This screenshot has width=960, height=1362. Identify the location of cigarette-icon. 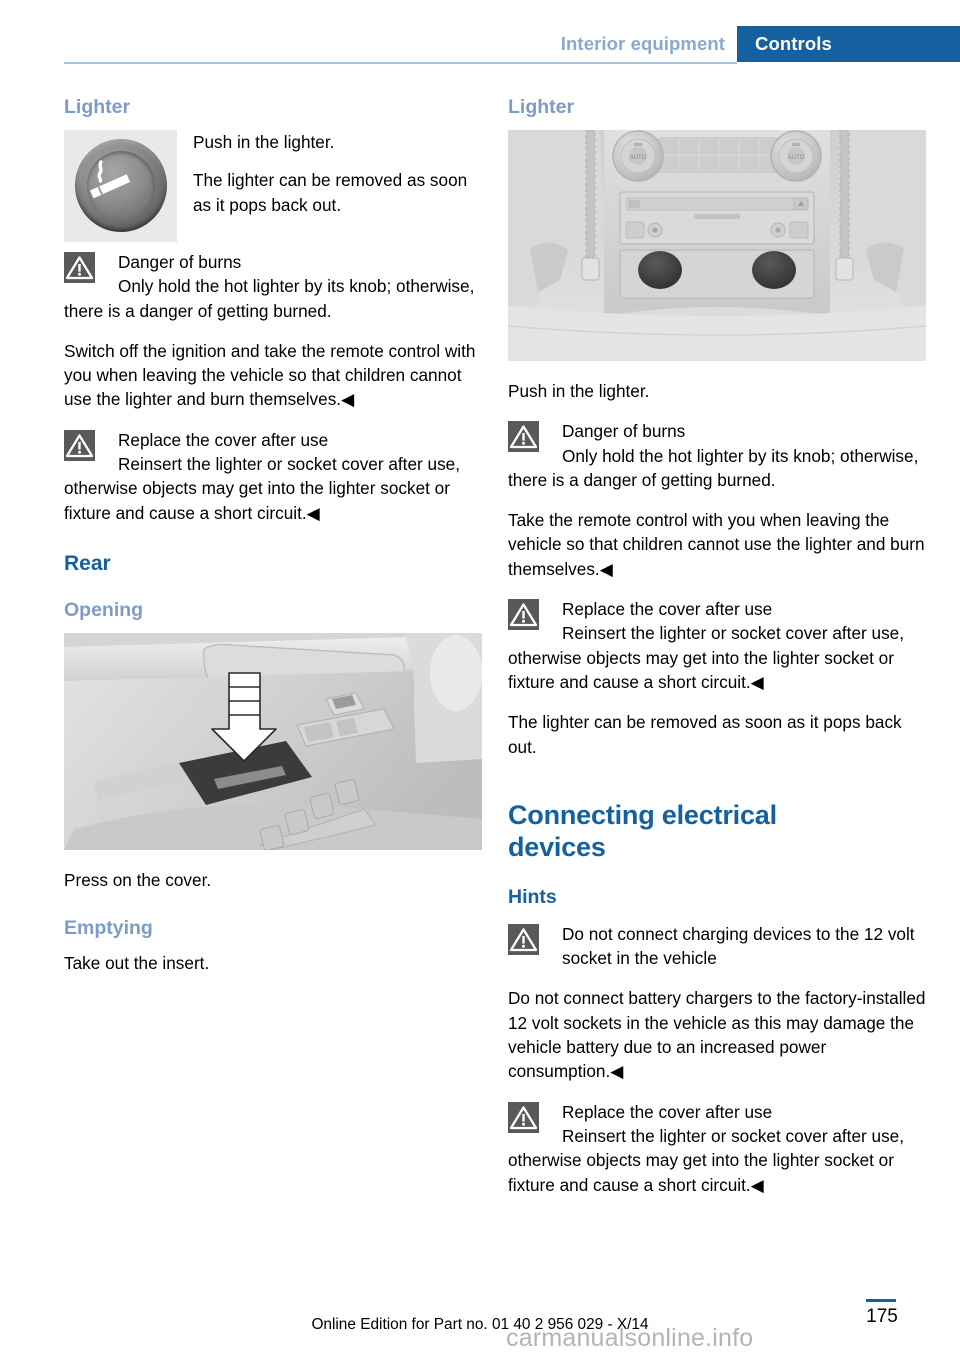
(110, 179).